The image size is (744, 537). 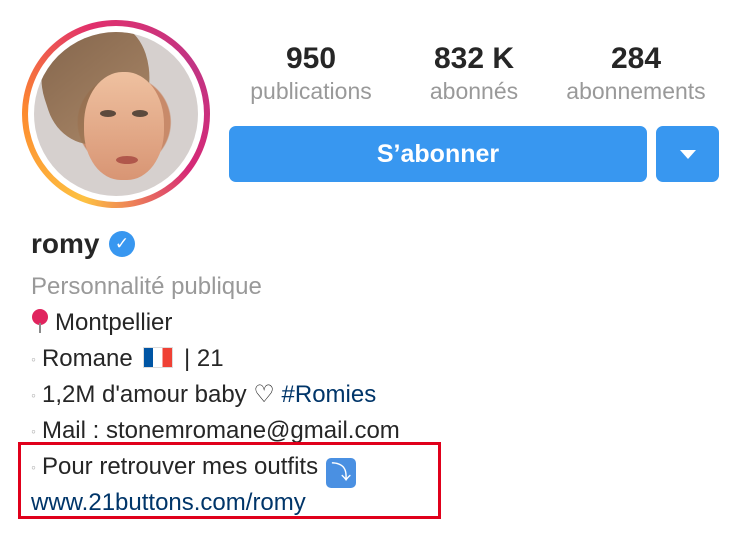 I want to click on profile-username: romy, so click(x=65, y=243).